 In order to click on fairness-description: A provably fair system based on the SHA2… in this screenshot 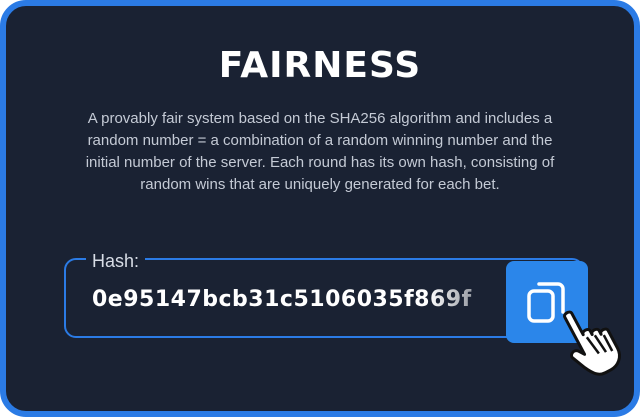, I will do `click(320, 151)`.